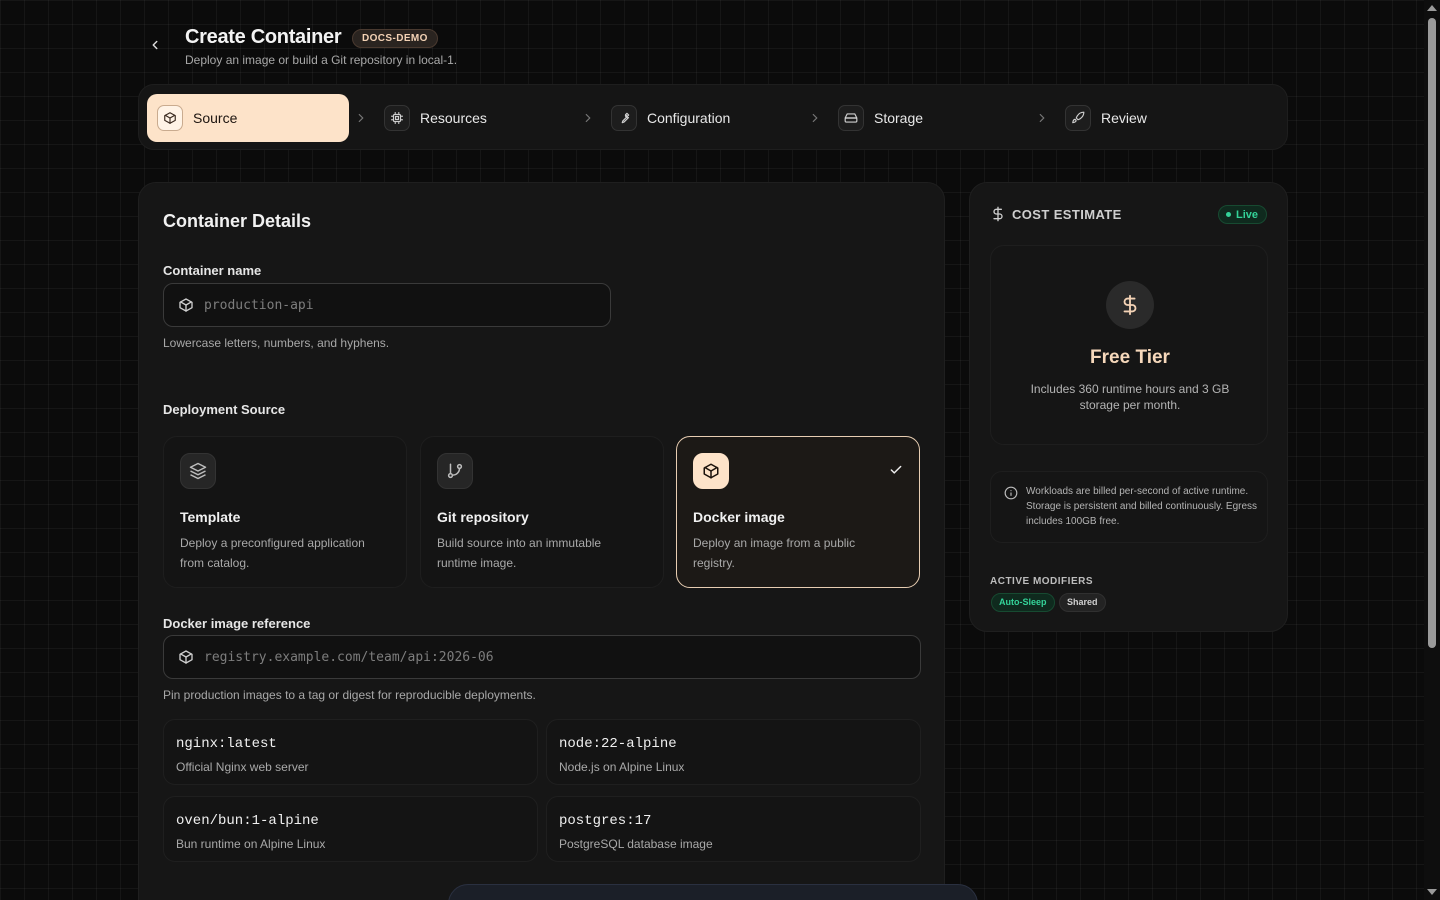  I want to click on container-name-input, so click(407, 305).